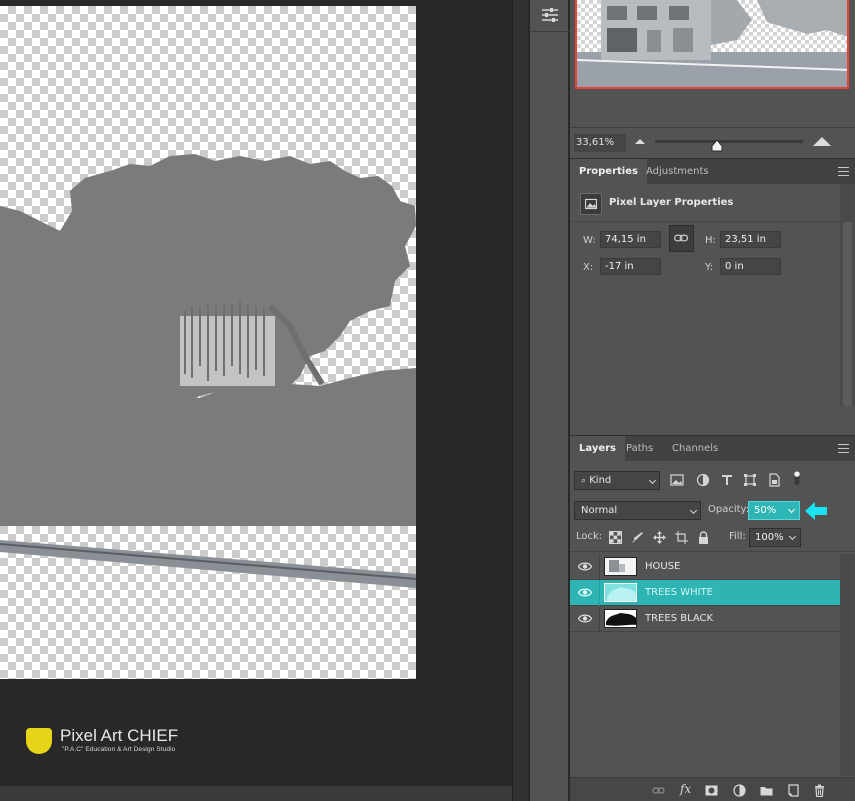 The image size is (855, 801). I want to click on height-label: H:, so click(710, 240).